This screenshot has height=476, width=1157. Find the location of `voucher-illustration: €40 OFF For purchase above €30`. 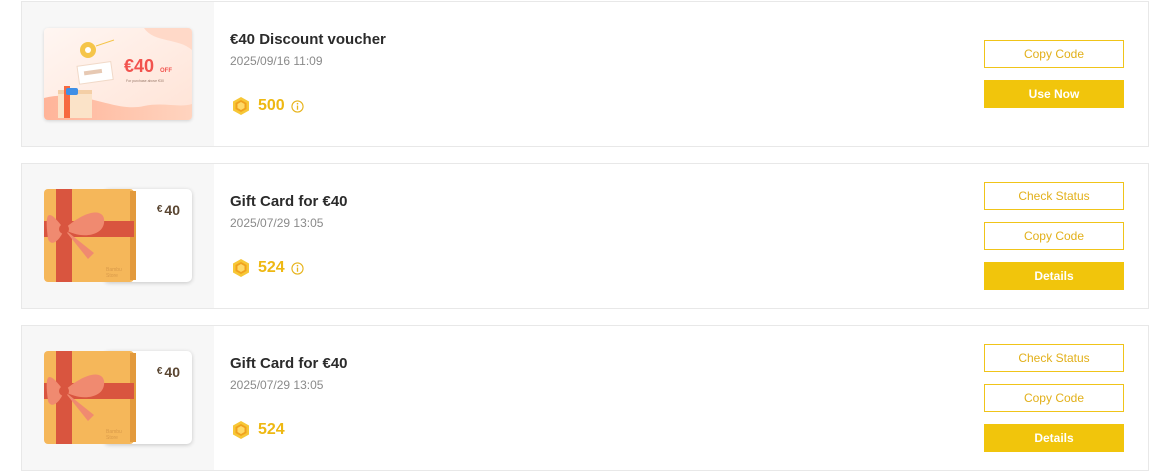

voucher-illustration: €40 OFF For purchase above €30 is located at coordinates (118, 74).